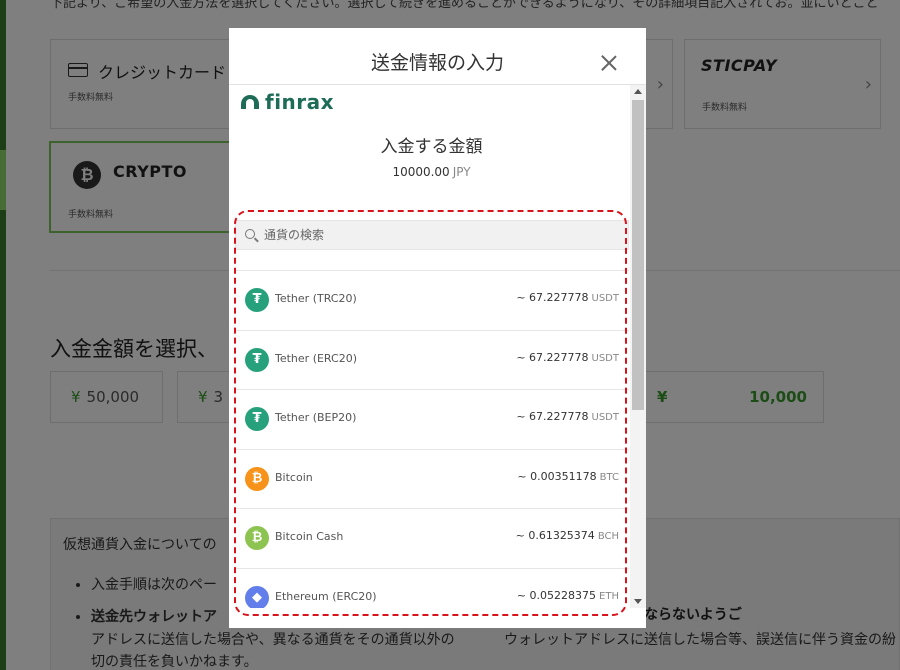 This screenshot has height=670, width=900. What do you see at coordinates (294, 477) in the screenshot?
I see `currency-name: Bitcoin` at bounding box center [294, 477].